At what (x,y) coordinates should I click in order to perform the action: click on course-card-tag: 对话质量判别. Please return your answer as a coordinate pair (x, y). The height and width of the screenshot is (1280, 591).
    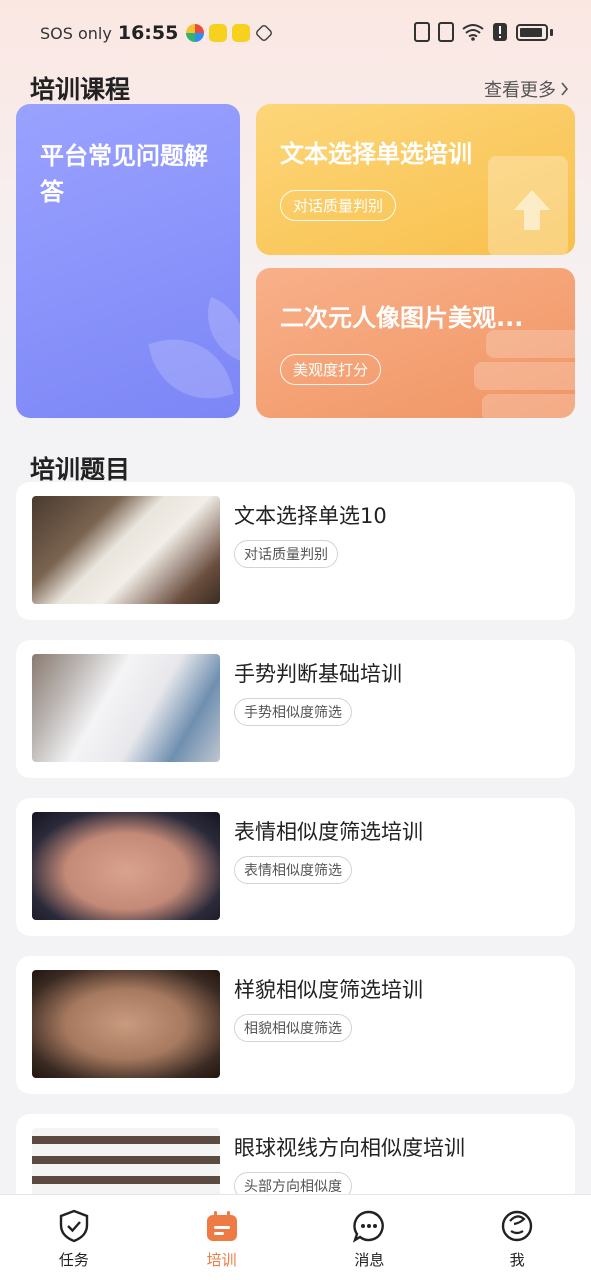
    Looking at the image, I should click on (338, 205).